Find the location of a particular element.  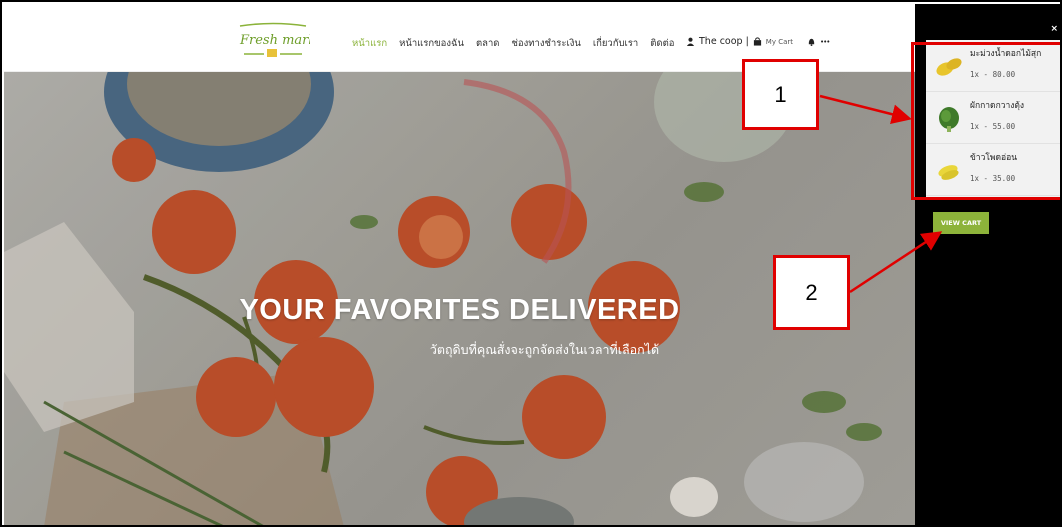

user-bar: The coop | My Cart ••• is located at coordinates (758, 41).